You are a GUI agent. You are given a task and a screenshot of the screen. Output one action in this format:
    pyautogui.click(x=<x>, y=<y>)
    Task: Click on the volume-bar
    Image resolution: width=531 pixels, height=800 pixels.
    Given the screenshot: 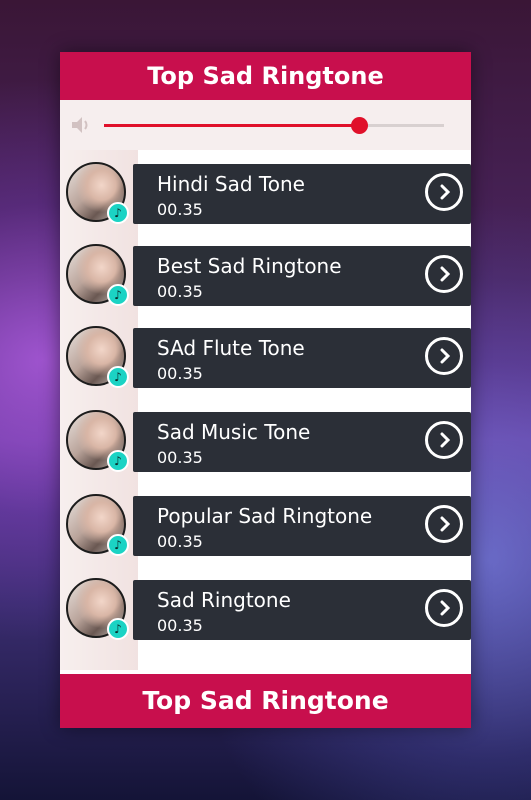 What is the action you would take?
    pyautogui.click(x=265, y=125)
    